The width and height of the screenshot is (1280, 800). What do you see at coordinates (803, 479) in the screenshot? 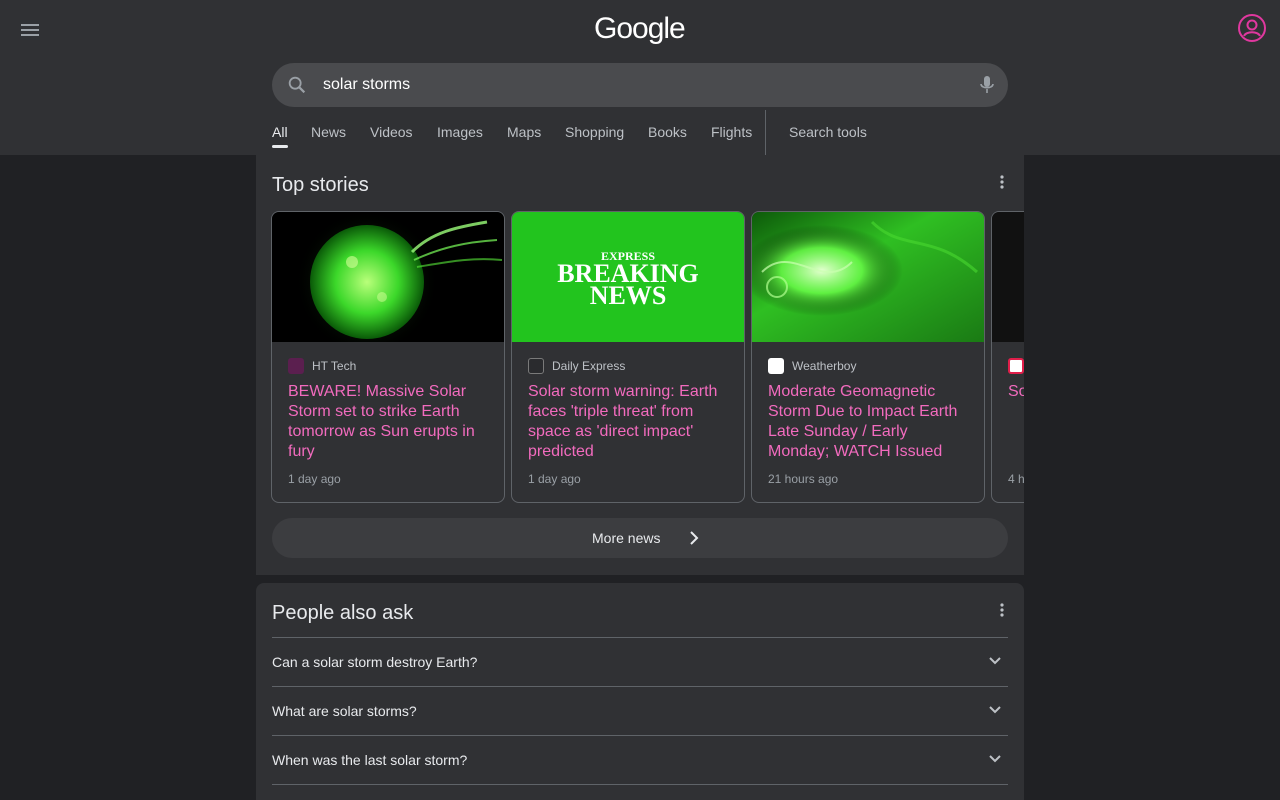
I see `story-age: 21 hours ago` at bounding box center [803, 479].